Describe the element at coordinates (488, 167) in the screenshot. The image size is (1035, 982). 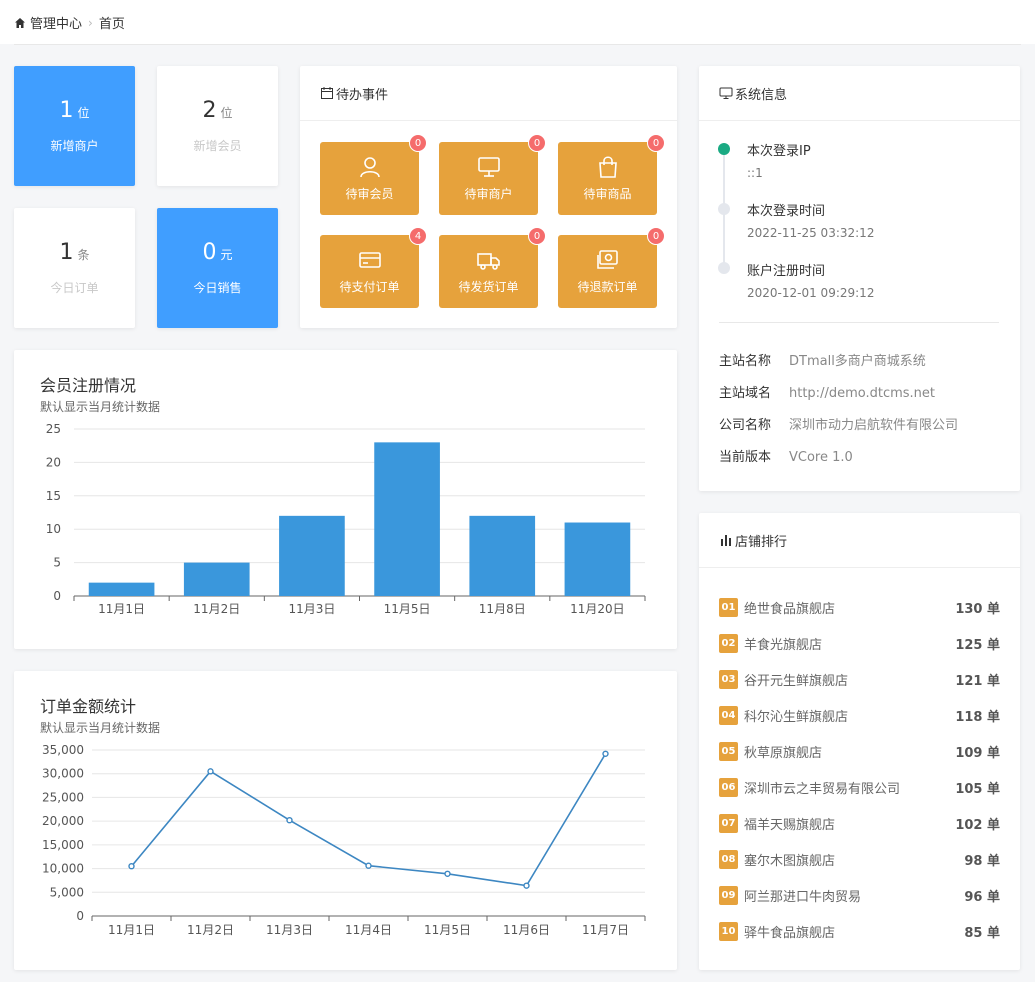
I see `monitor-icon` at that location.